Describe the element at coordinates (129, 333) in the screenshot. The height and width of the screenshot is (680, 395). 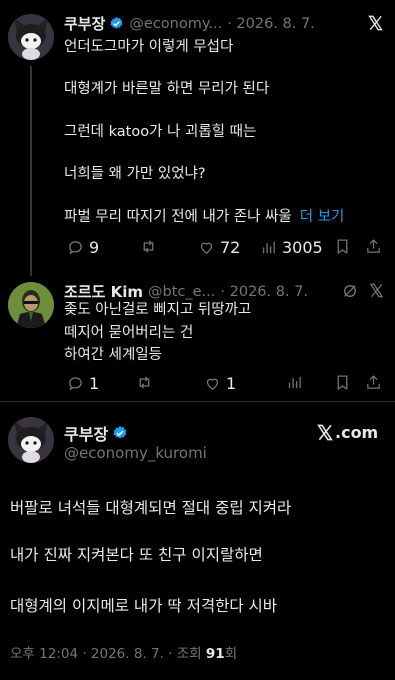
I see `tweet2-line-2: 떼지어 묻어버리는 건` at that location.